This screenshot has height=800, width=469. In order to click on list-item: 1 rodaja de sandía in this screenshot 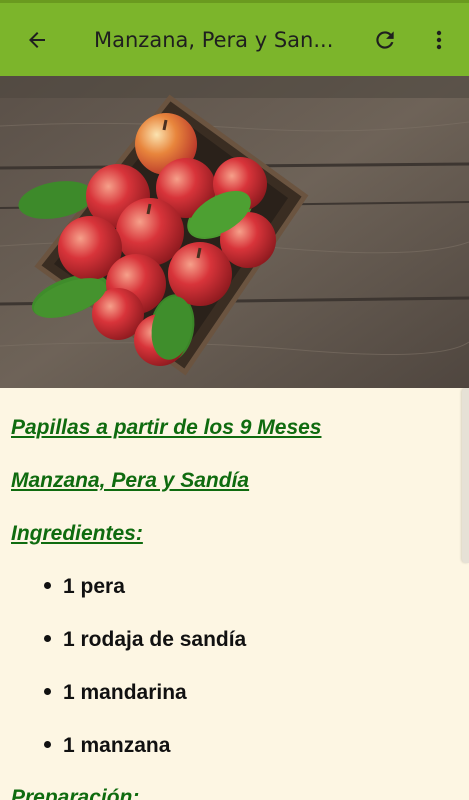, I will do `click(145, 640)`.